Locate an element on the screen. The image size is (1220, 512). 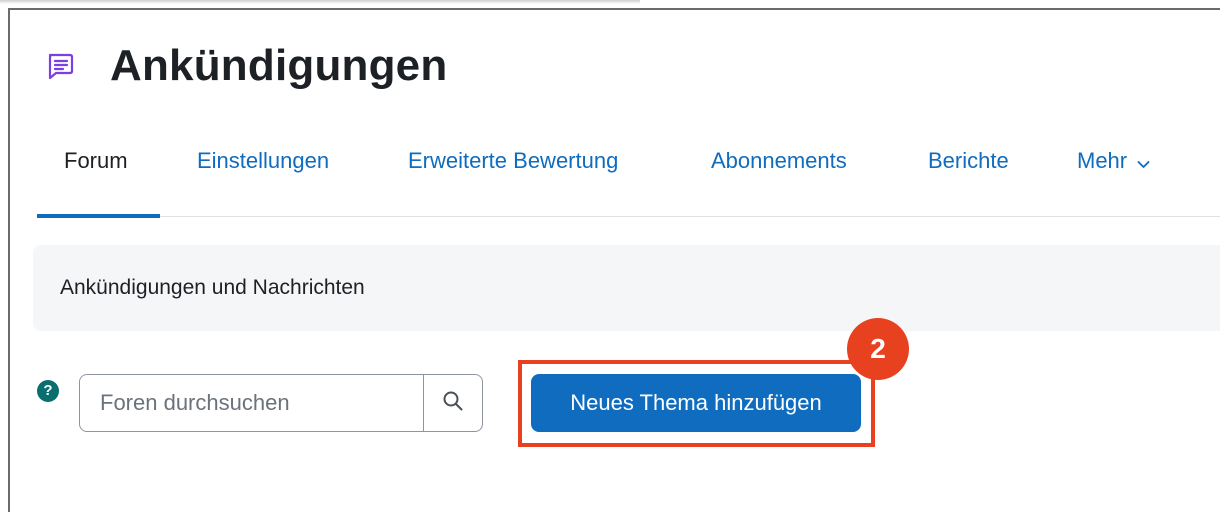
forum-intro-text: Ankündigungen und Nachrichten is located at coordinates (212, 287).